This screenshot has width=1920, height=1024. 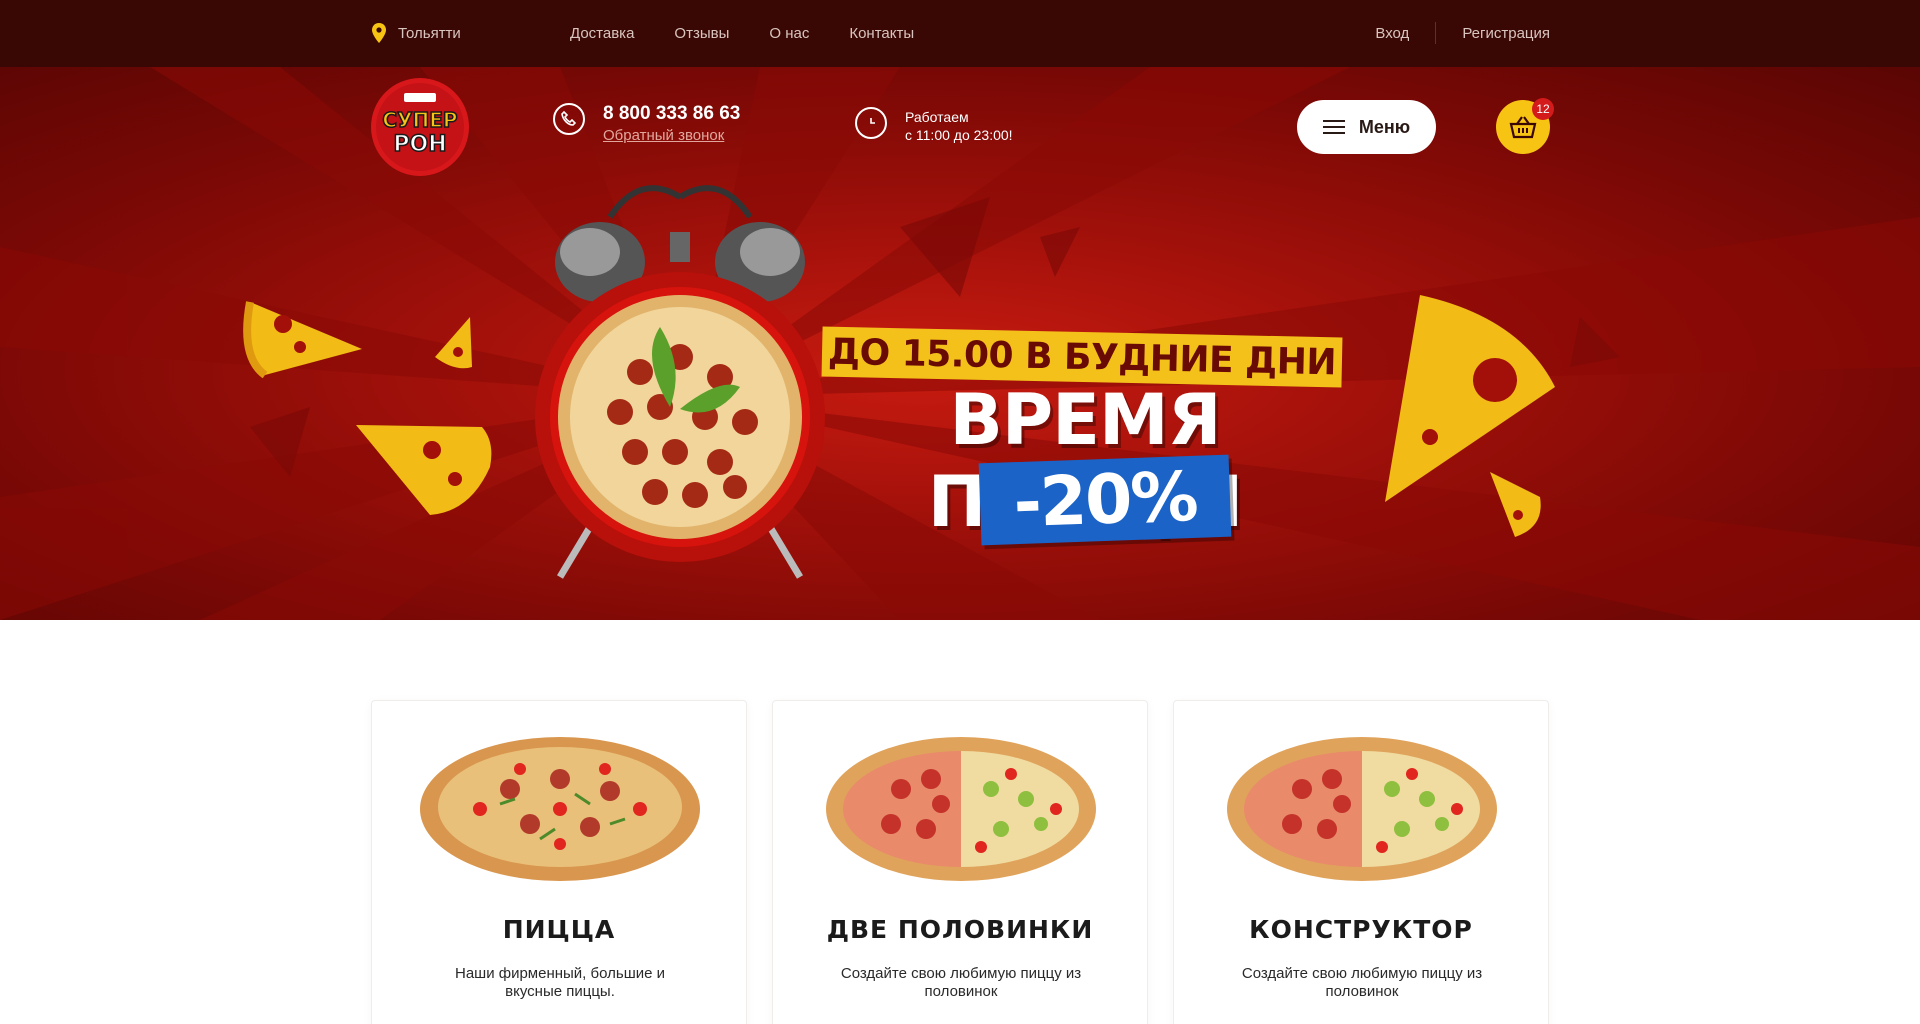 What do you see at coordinates (937, 117) in the screenshot?
I see `hours-line-1: Работаем` at bounding box center [937, 117].